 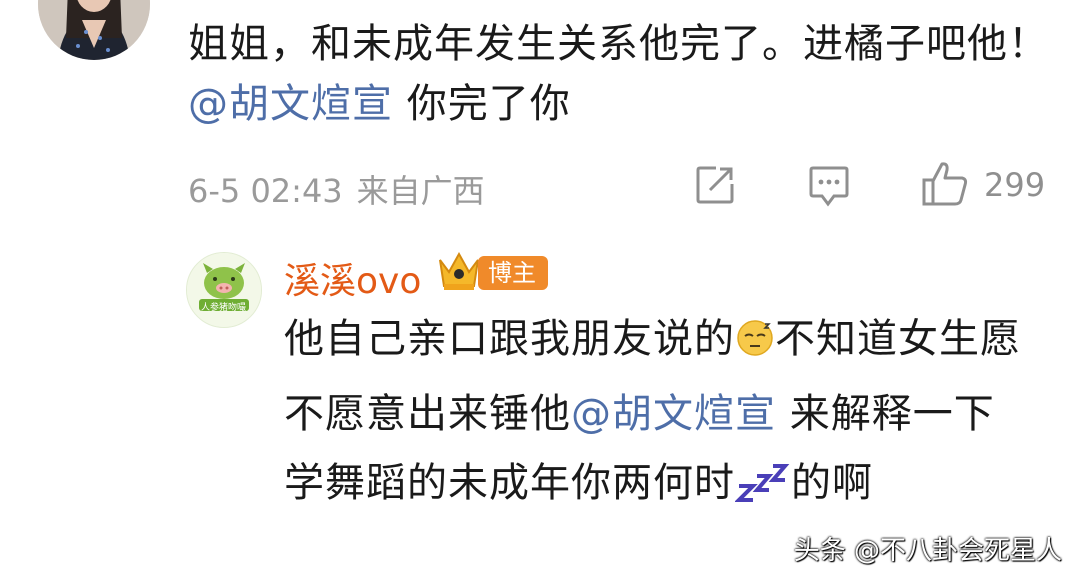 What do you see at coordinates (715, 185) in the screenshot?
I see `share-icon` at bounding box center [715, 185].